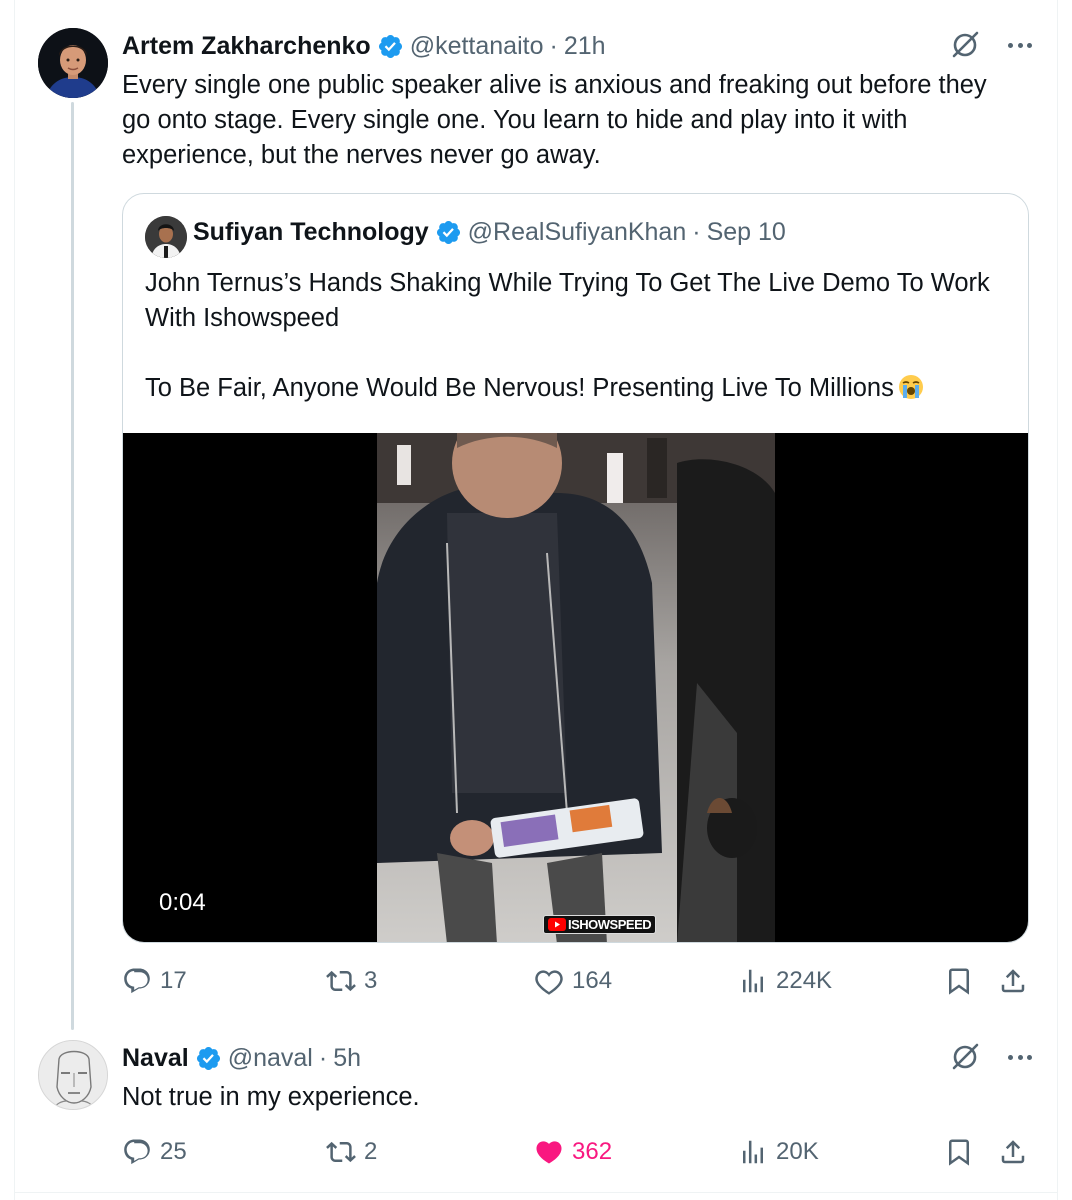  I want to click on reply-text: Not true in my experience., so click(271, 1097).